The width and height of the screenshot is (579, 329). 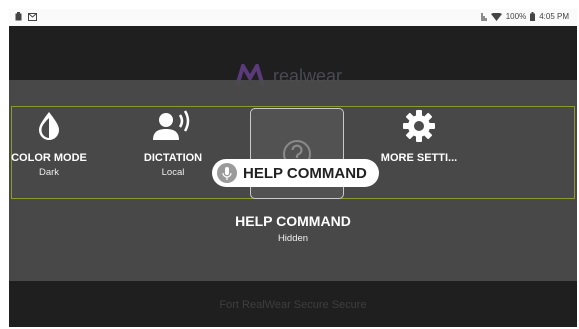 I want to click on speaking-user-icon, so click(x=171, y=125).